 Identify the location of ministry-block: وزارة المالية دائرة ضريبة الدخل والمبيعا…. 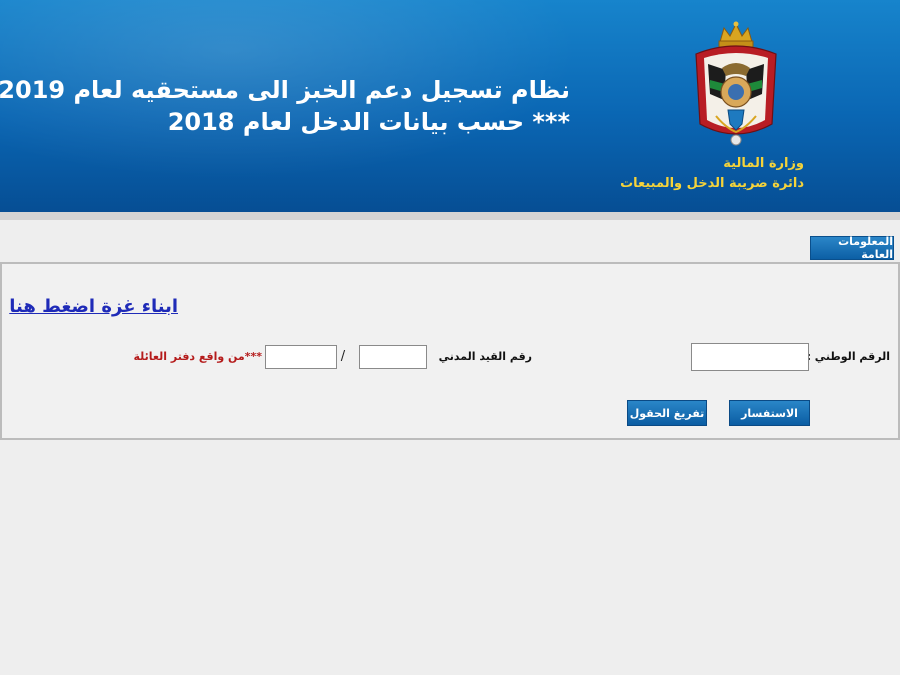
(702, 174).